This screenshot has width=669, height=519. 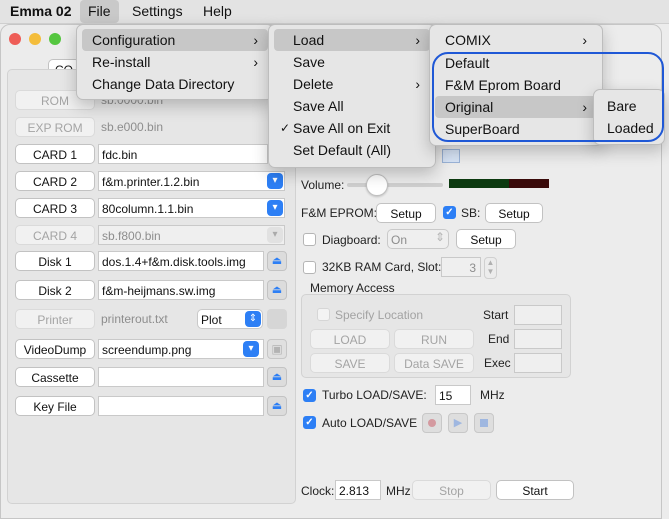 What do you see at coordinates (352, 128) in the screenshot?
I see `menu-item-save-all-on-exit: ✓ Save All on Exit` at bounding box center [352, 128].